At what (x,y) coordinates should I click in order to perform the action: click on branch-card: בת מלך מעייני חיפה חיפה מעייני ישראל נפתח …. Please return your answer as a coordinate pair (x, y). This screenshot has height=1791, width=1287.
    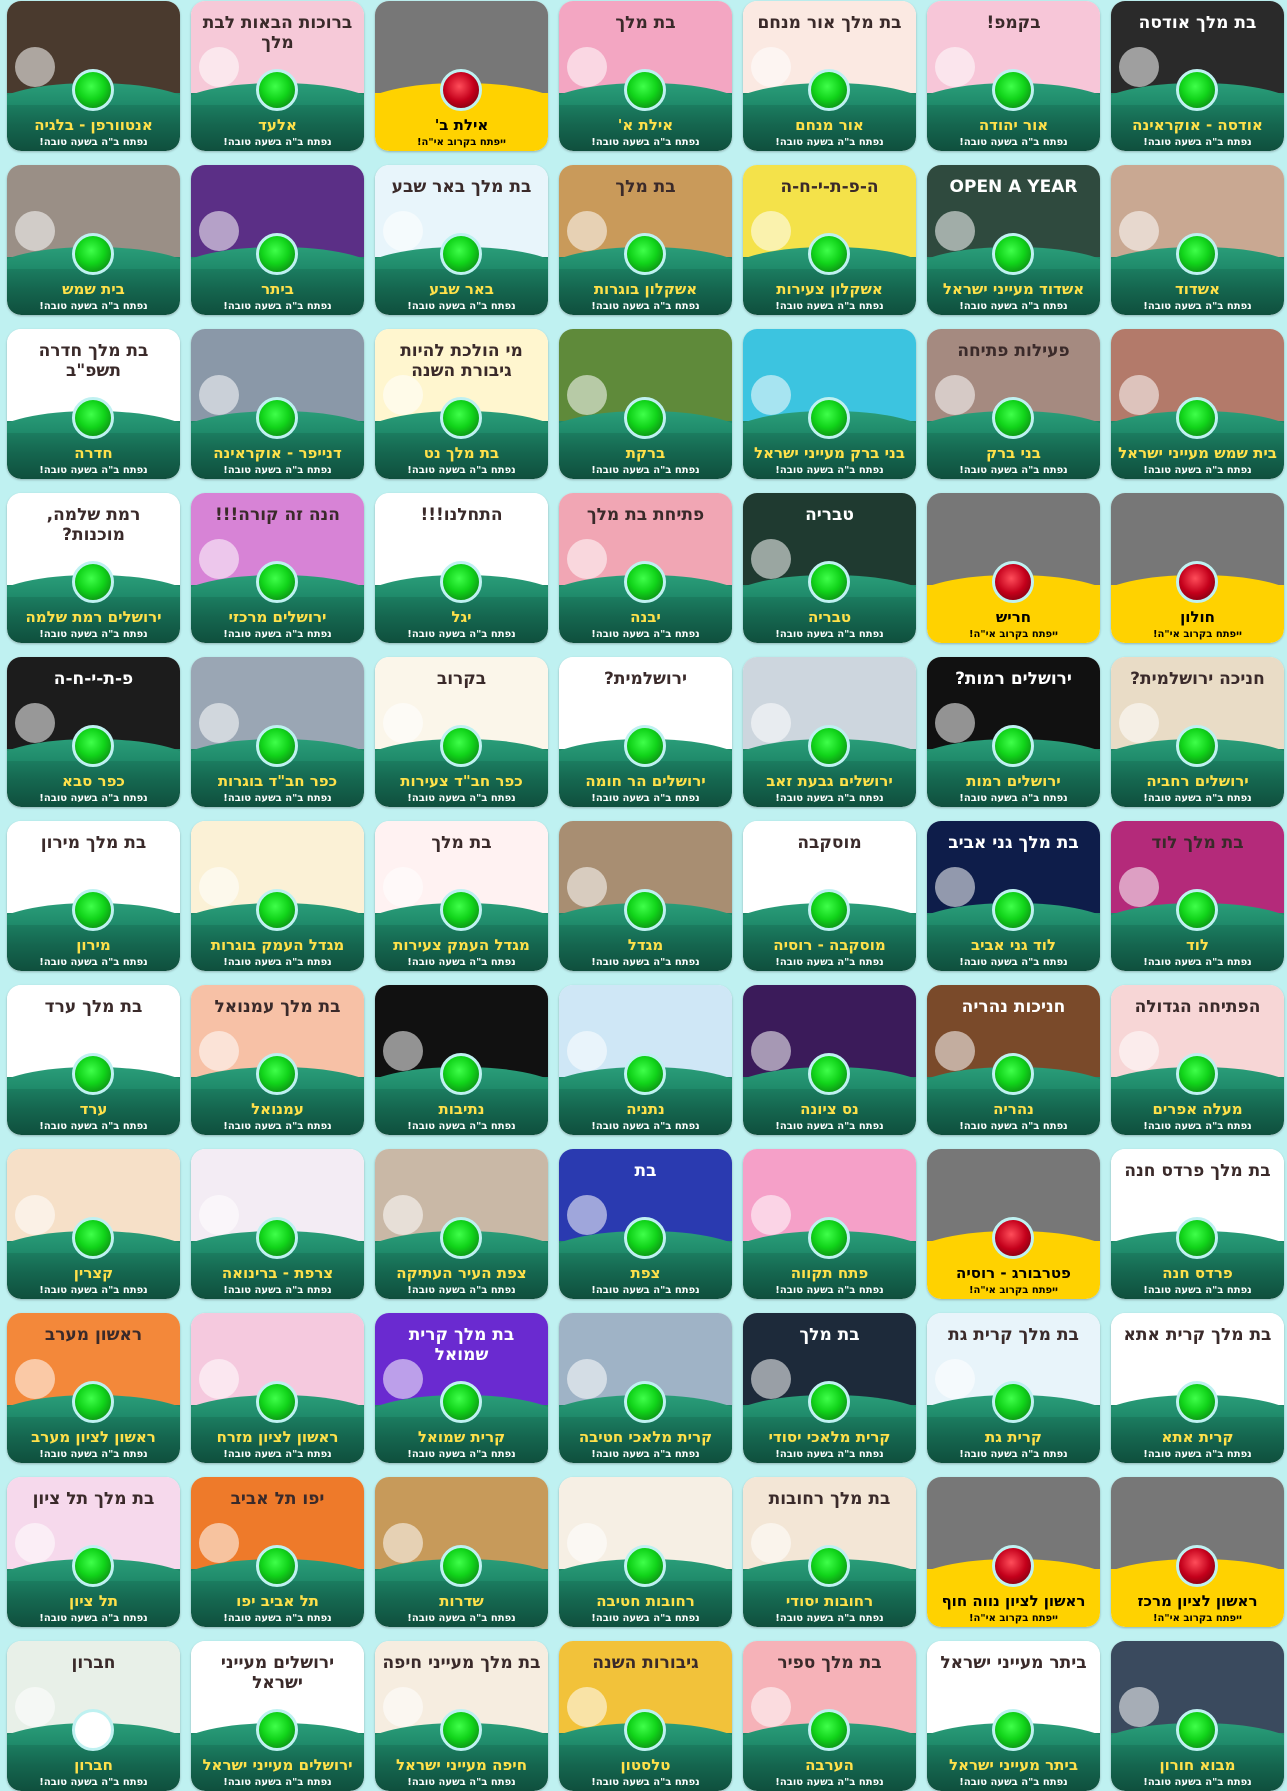
    Looking at the image, I should click on (461, 1716).